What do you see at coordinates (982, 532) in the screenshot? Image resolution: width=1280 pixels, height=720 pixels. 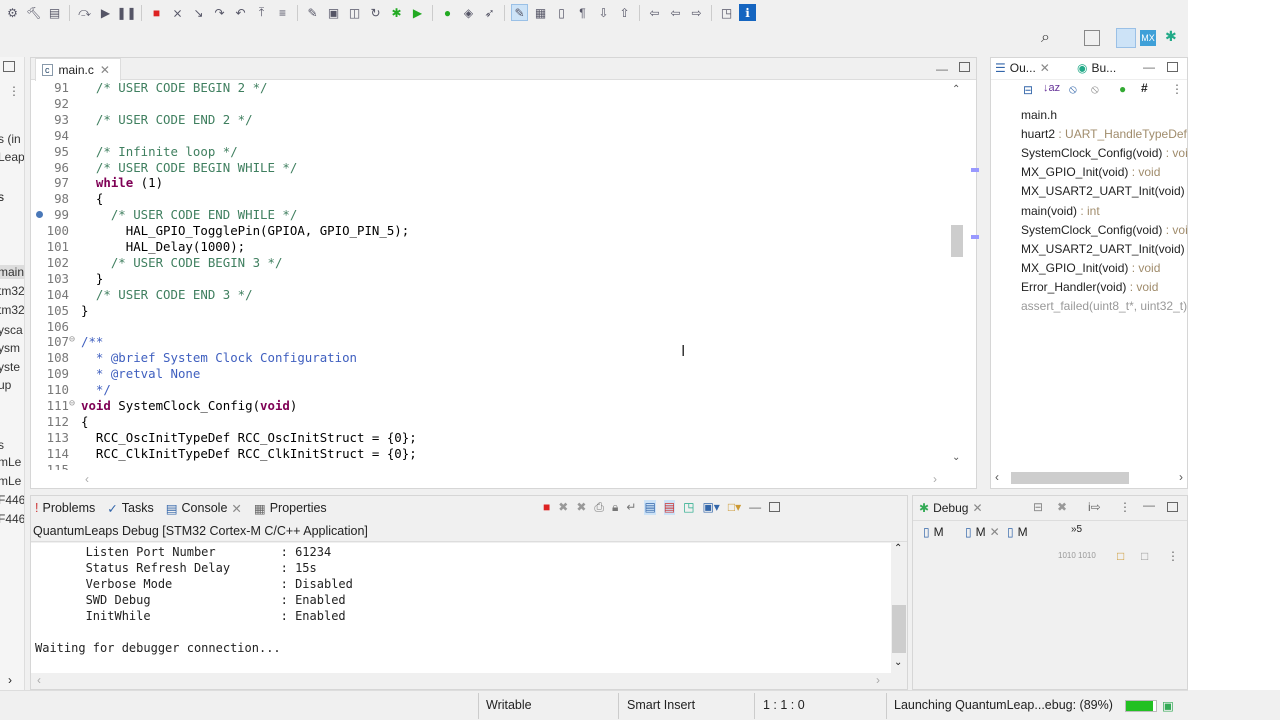 I see `tab-memory: ▯ M ✕` at bounding box center [982, 532].